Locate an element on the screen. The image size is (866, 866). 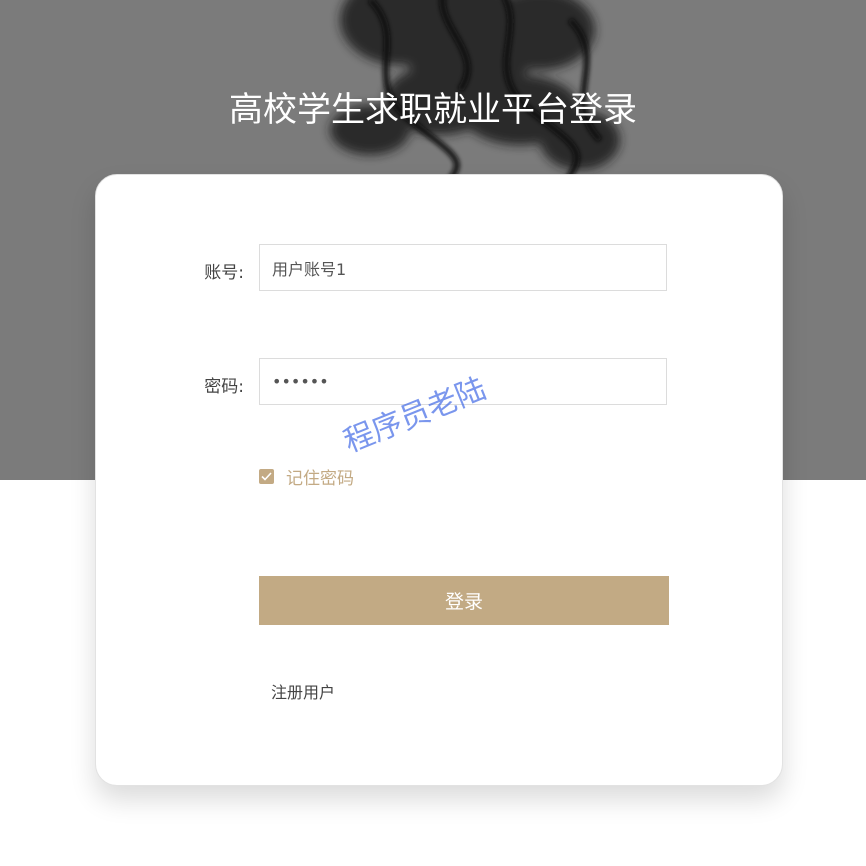
password-row: 密码: is located at coordinates (439, 383).